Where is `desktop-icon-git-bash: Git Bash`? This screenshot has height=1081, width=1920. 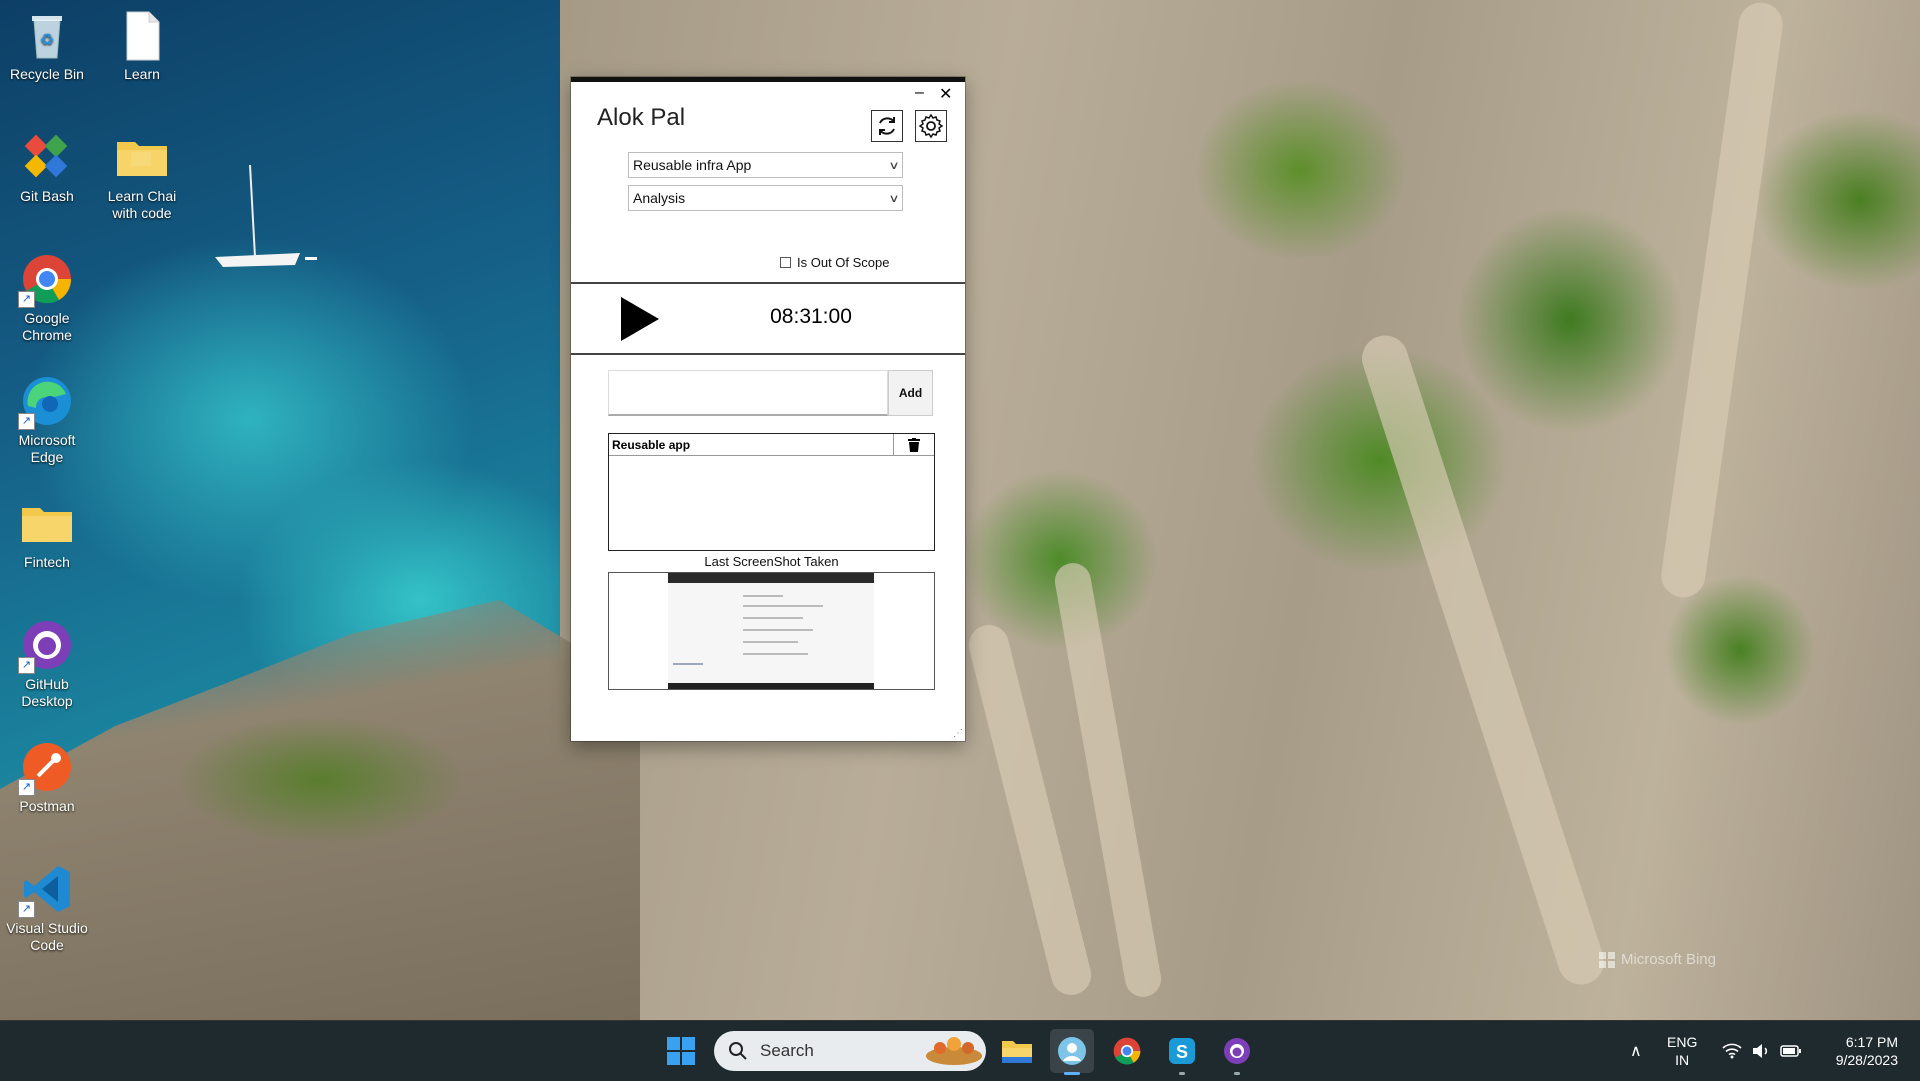 desktop-icon-git-bash: Git Bash is located at coordinates (47, 167).